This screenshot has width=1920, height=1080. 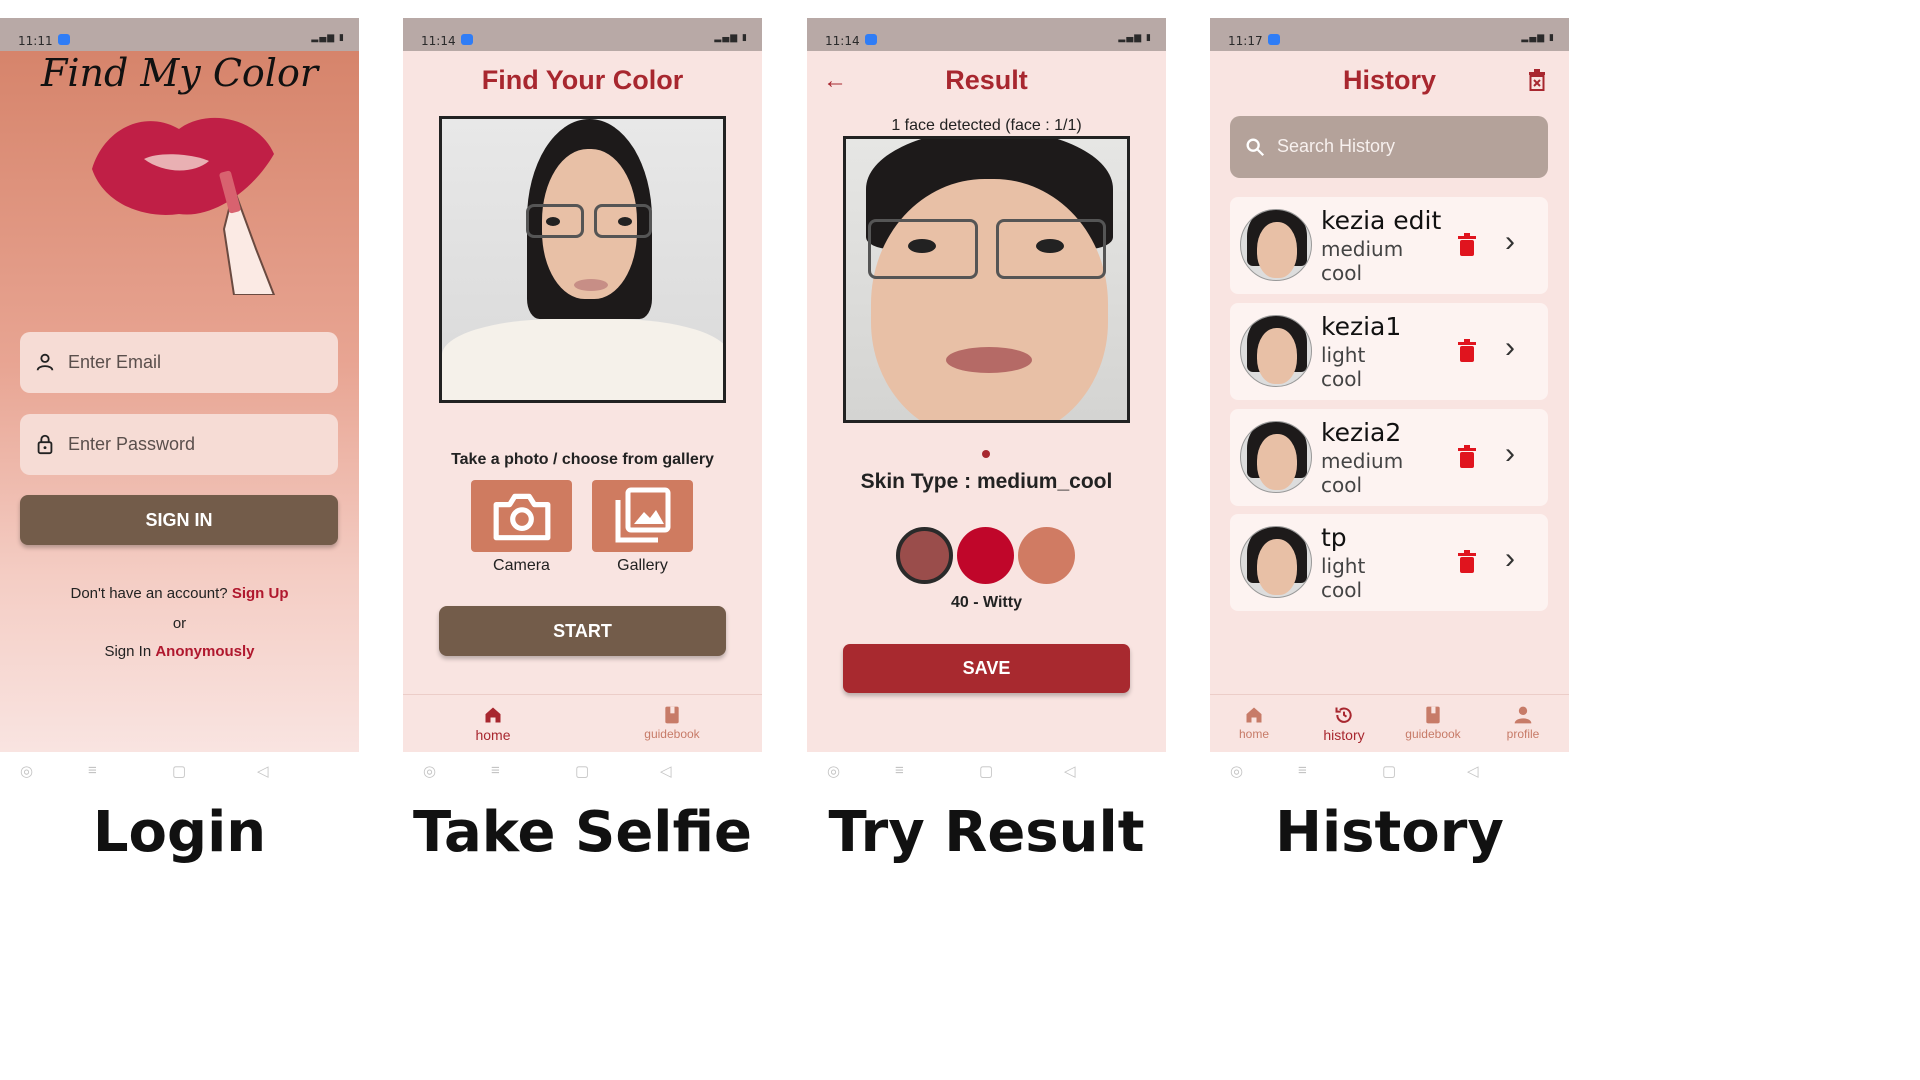 I want to click on history-item: kezia1 light cool ›, so click(x=1389, y=351).